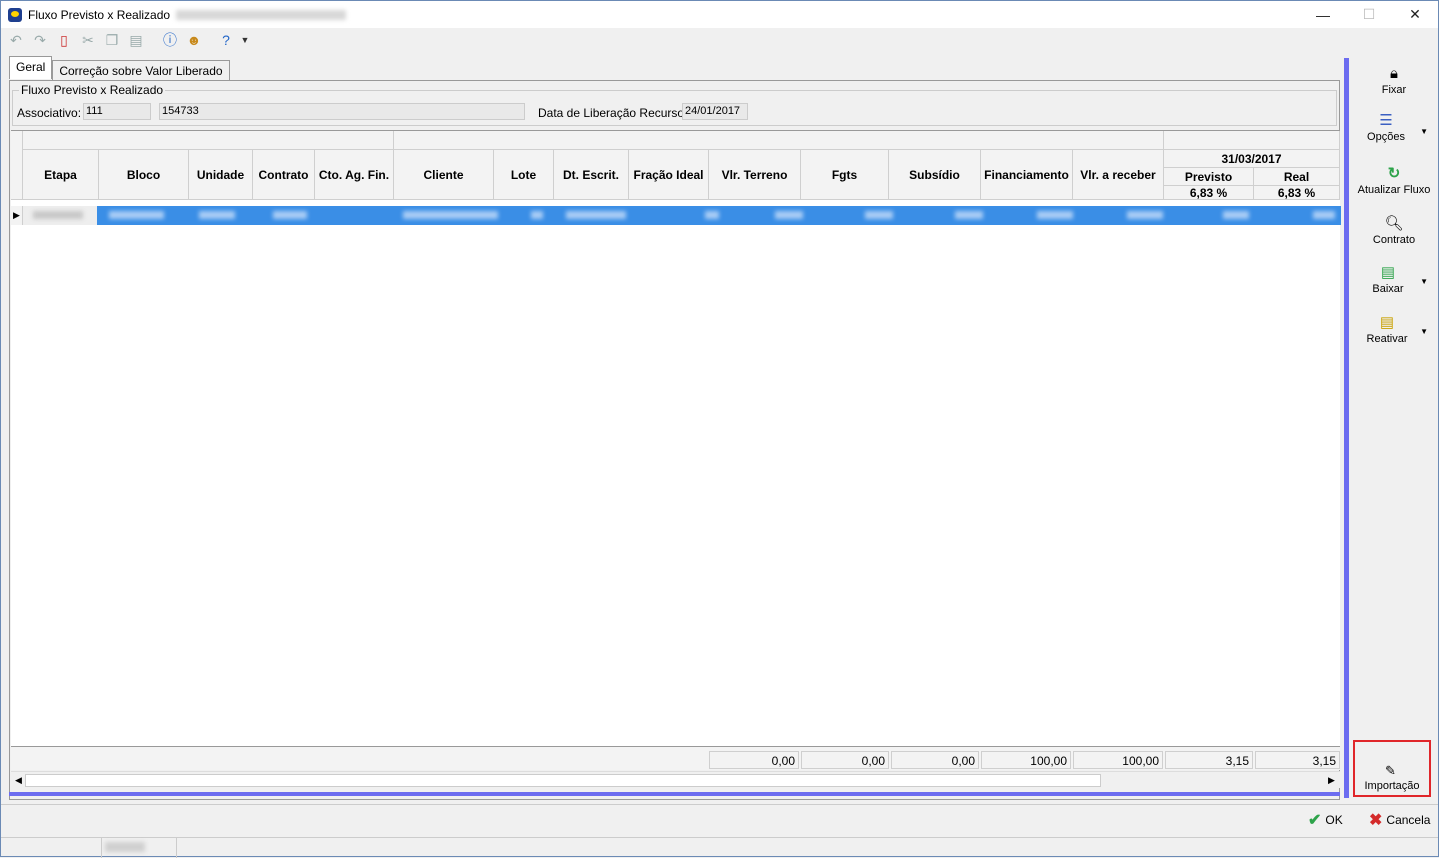 The width and height of the screenshot is (1439, 858). What do you see at coordinates (194, 40) in the screenshot?
I see `user-icon: ☻` at bounding box center [194, 40].